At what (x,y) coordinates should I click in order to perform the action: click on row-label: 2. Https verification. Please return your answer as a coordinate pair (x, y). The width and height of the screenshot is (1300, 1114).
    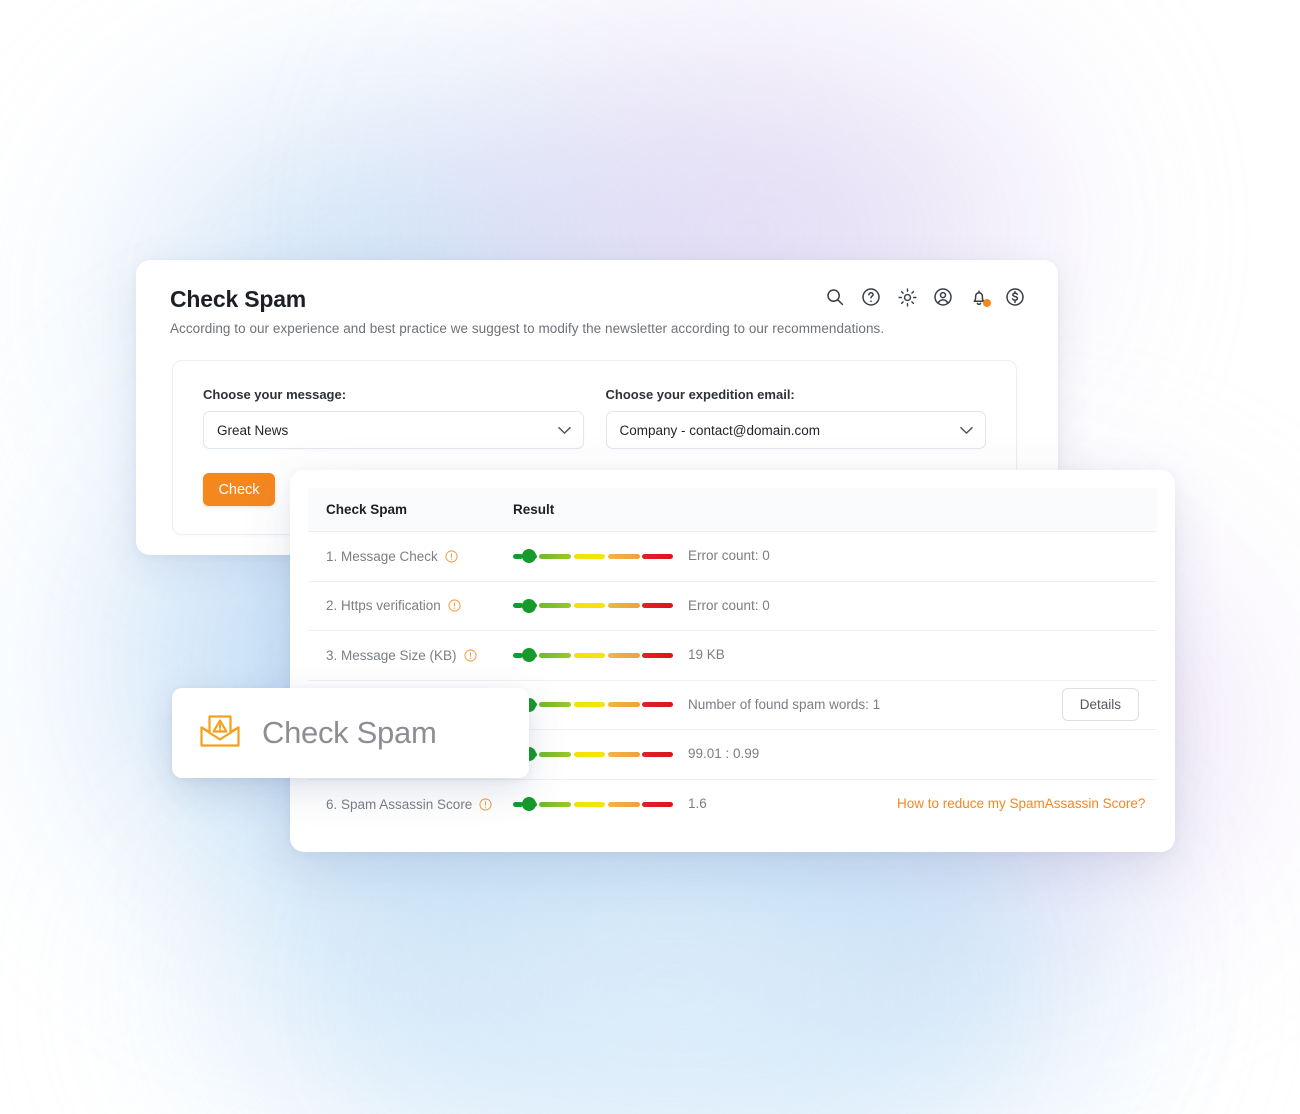
    Looking at the image, I should click on (419, 605).